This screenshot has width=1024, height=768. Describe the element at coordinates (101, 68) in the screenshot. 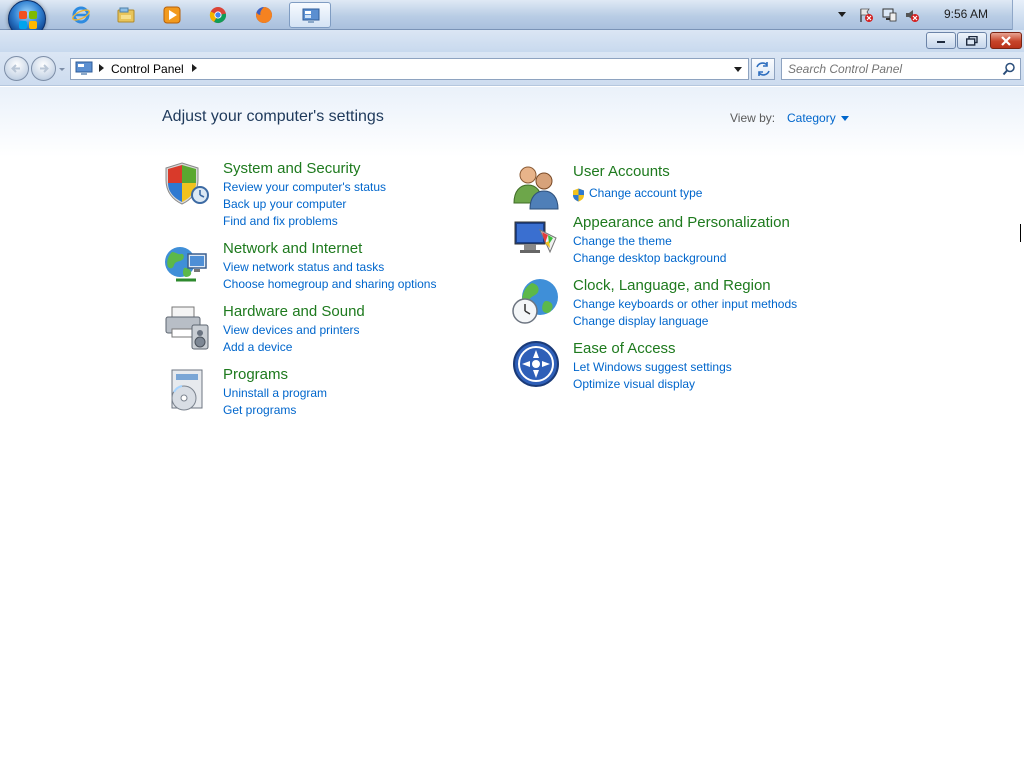

I see `breadcrumb-separator-icon` at that location.